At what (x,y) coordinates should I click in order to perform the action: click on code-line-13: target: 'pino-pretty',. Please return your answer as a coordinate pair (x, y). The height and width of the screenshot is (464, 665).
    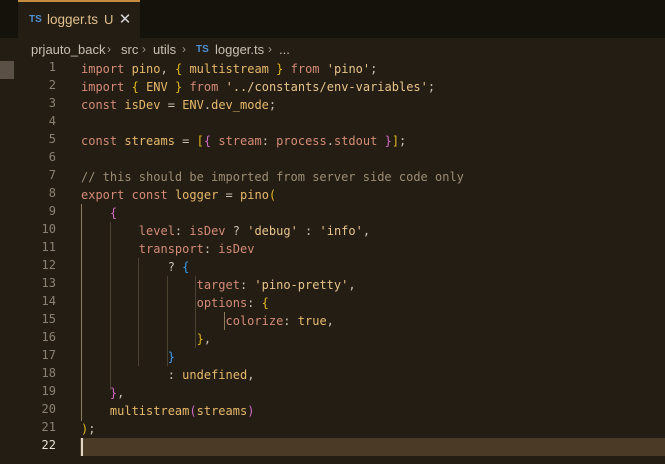
    Looking at the image, I should click on (276, 285).